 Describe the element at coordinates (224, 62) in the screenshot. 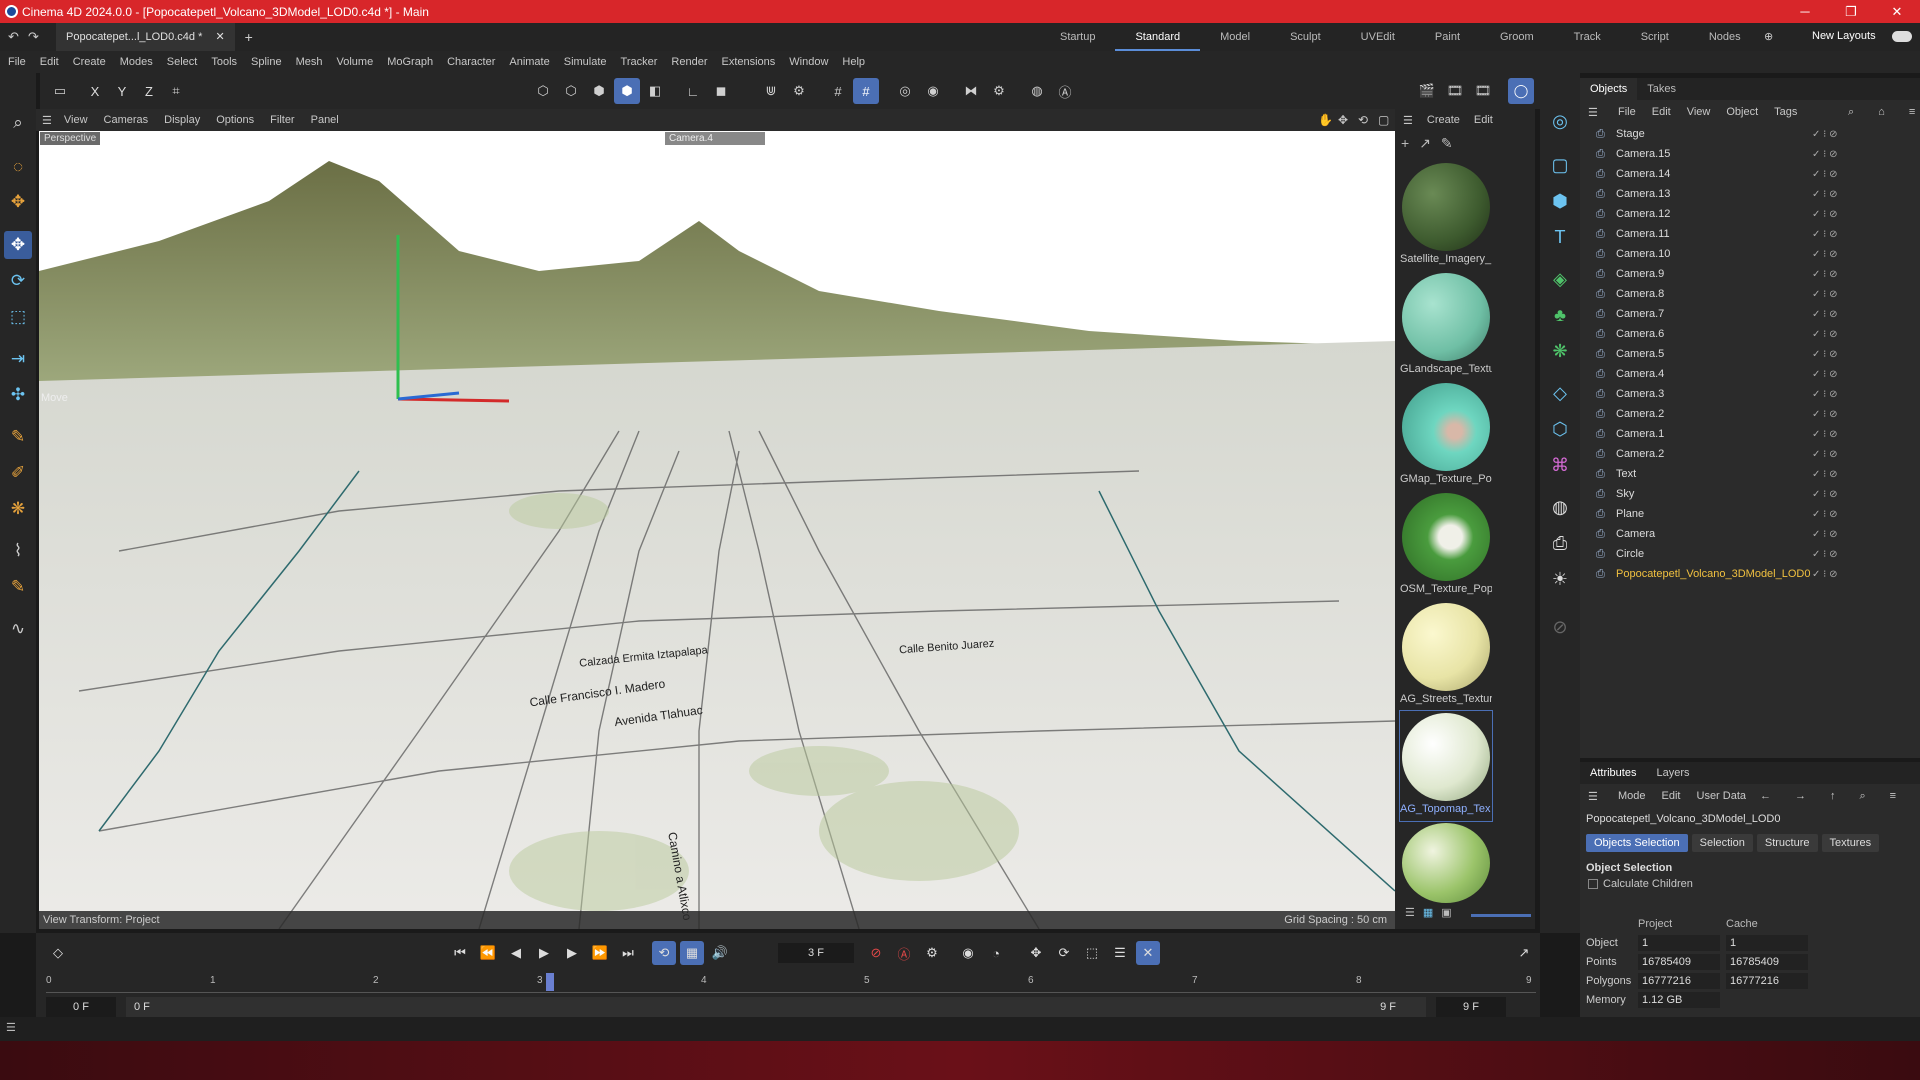

I see `menu-tools: Tools` at that location.